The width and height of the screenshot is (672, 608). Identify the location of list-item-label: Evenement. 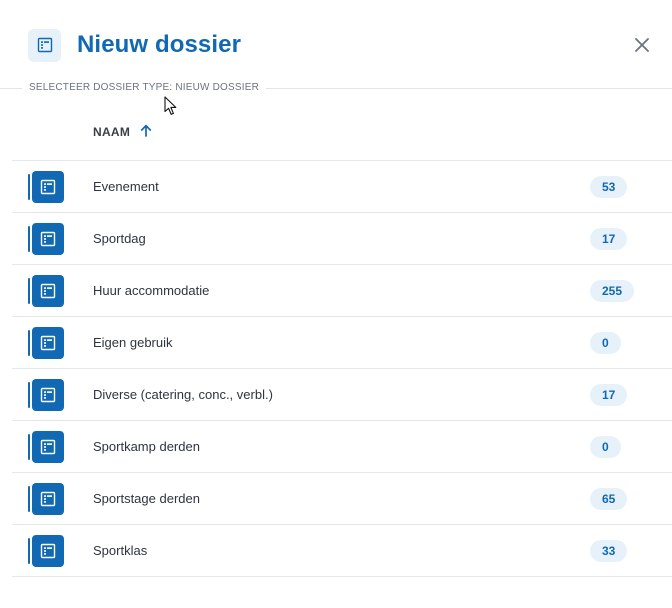
(126, 186).